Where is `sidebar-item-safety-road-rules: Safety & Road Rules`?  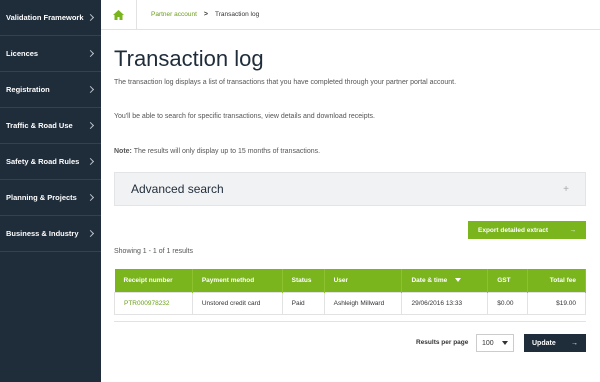 sidebar-item-safety-road-rules: Safety & Road Rules is located at coordinates (50, 162).